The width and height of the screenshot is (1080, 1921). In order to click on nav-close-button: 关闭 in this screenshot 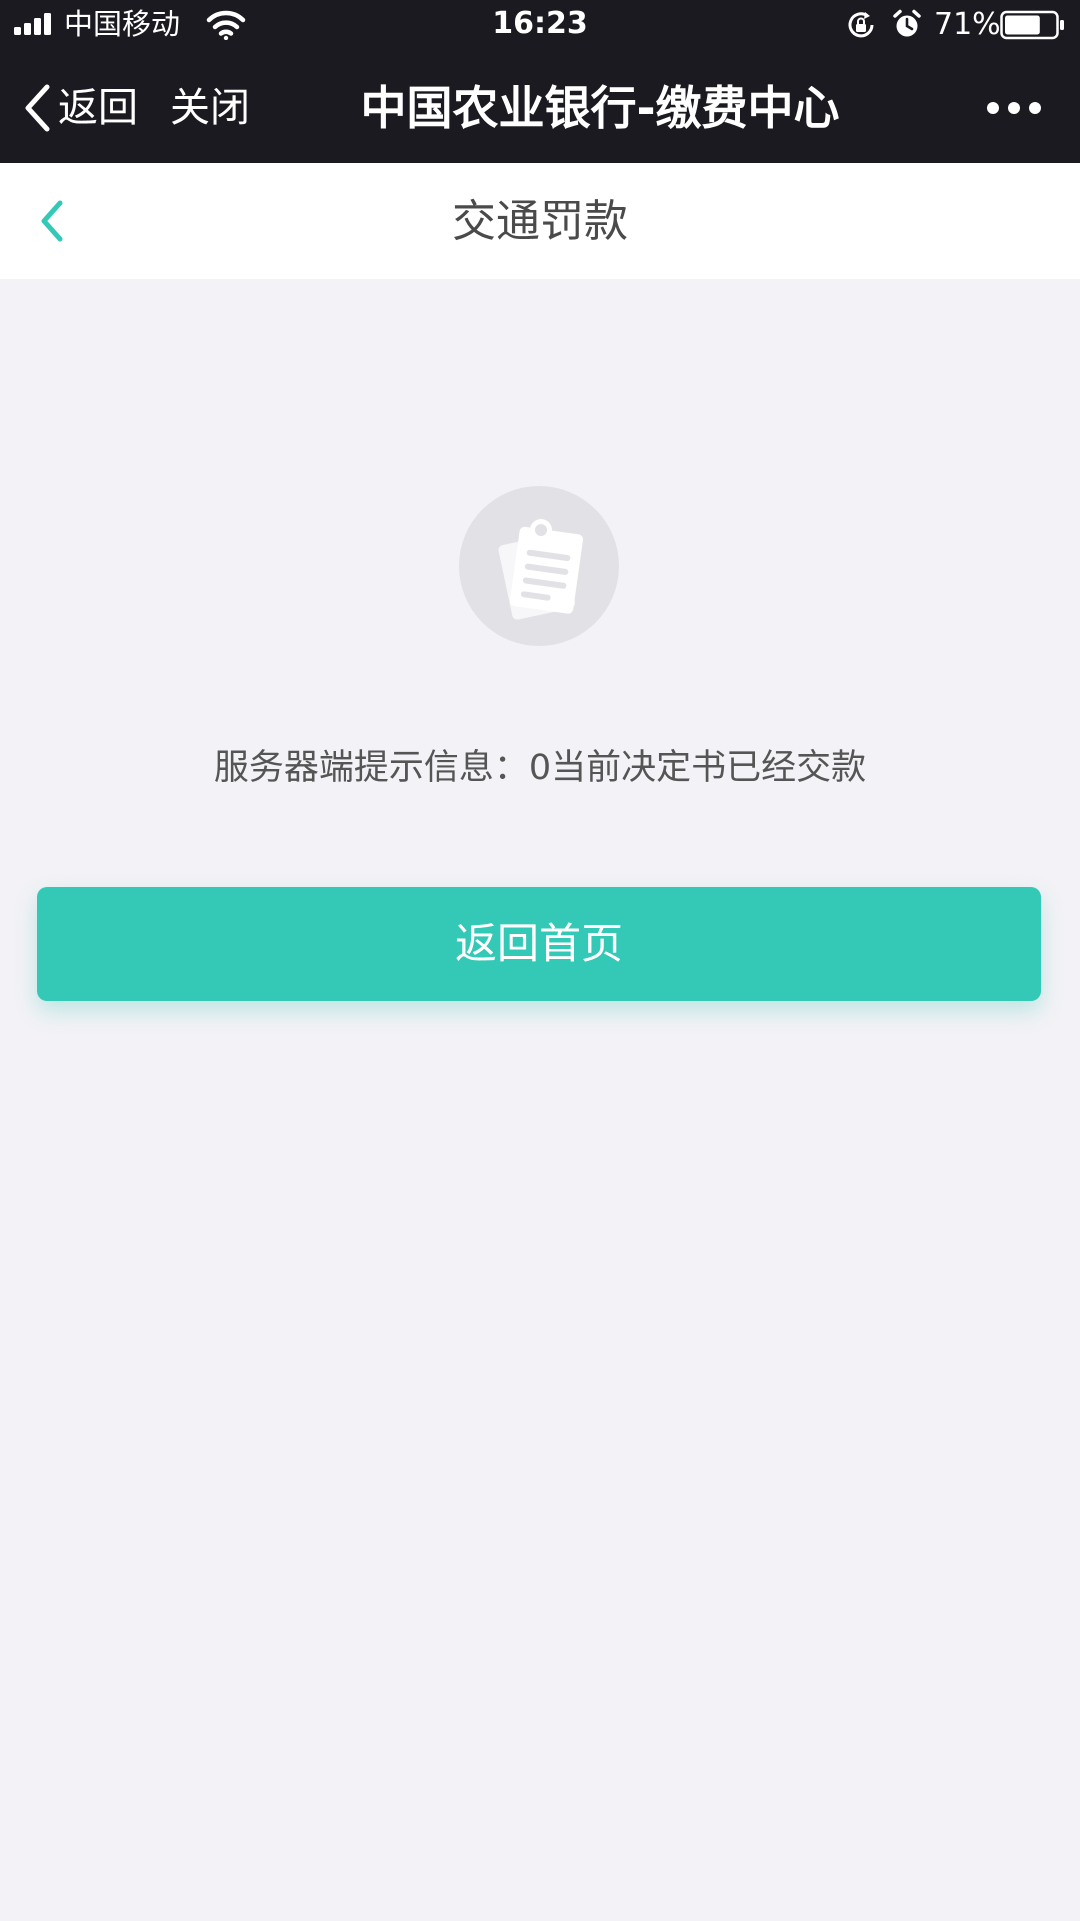, I will do `click(210, 108)`.